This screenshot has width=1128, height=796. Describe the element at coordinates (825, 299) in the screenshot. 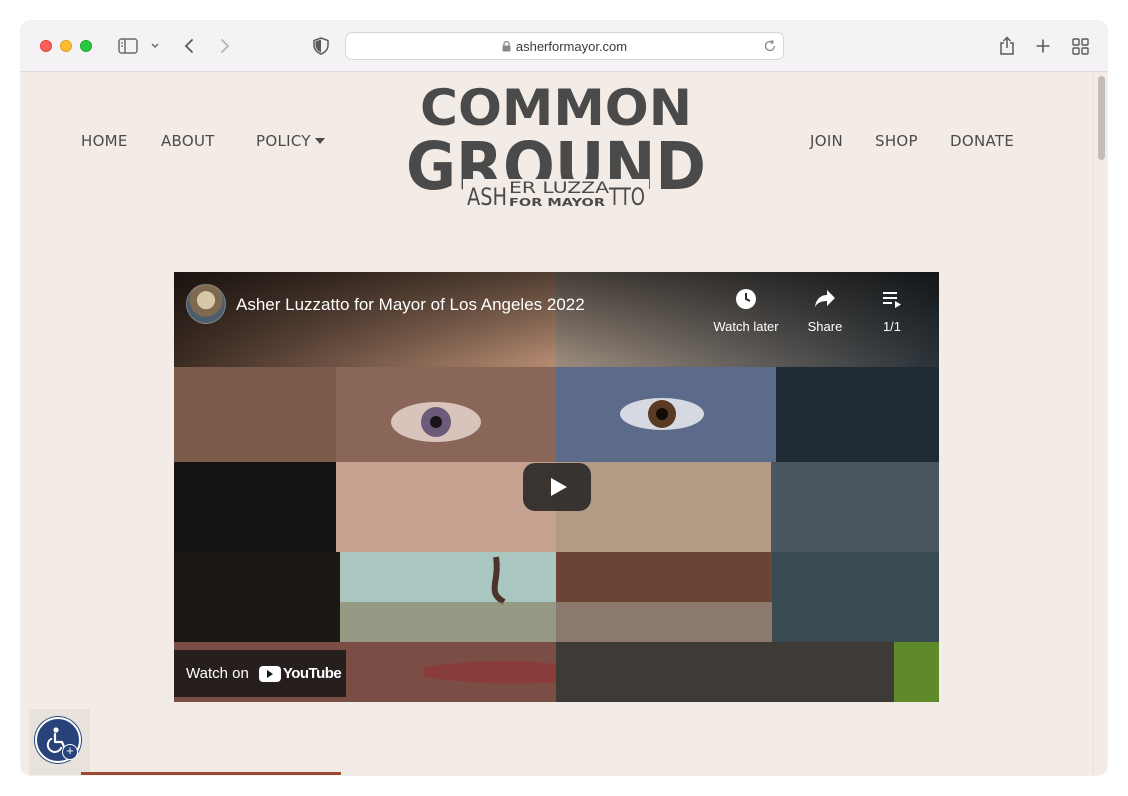

I see `share-arrow-icon` at that location.